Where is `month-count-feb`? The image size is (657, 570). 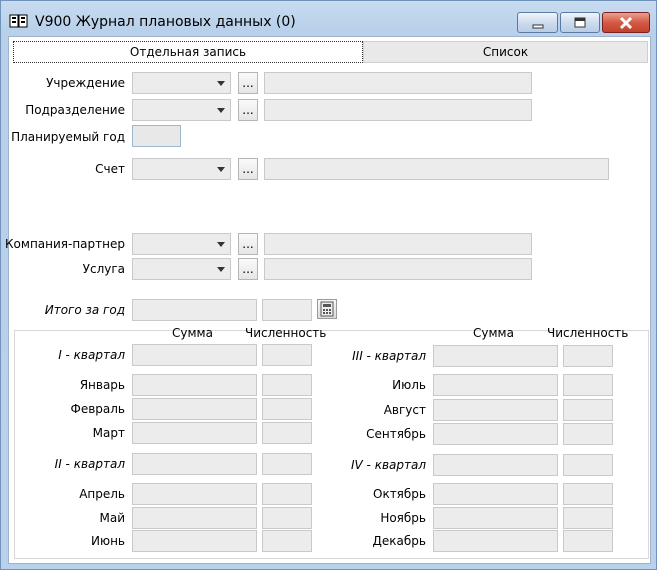
month-count-feb is located at coordinates (287, 409).